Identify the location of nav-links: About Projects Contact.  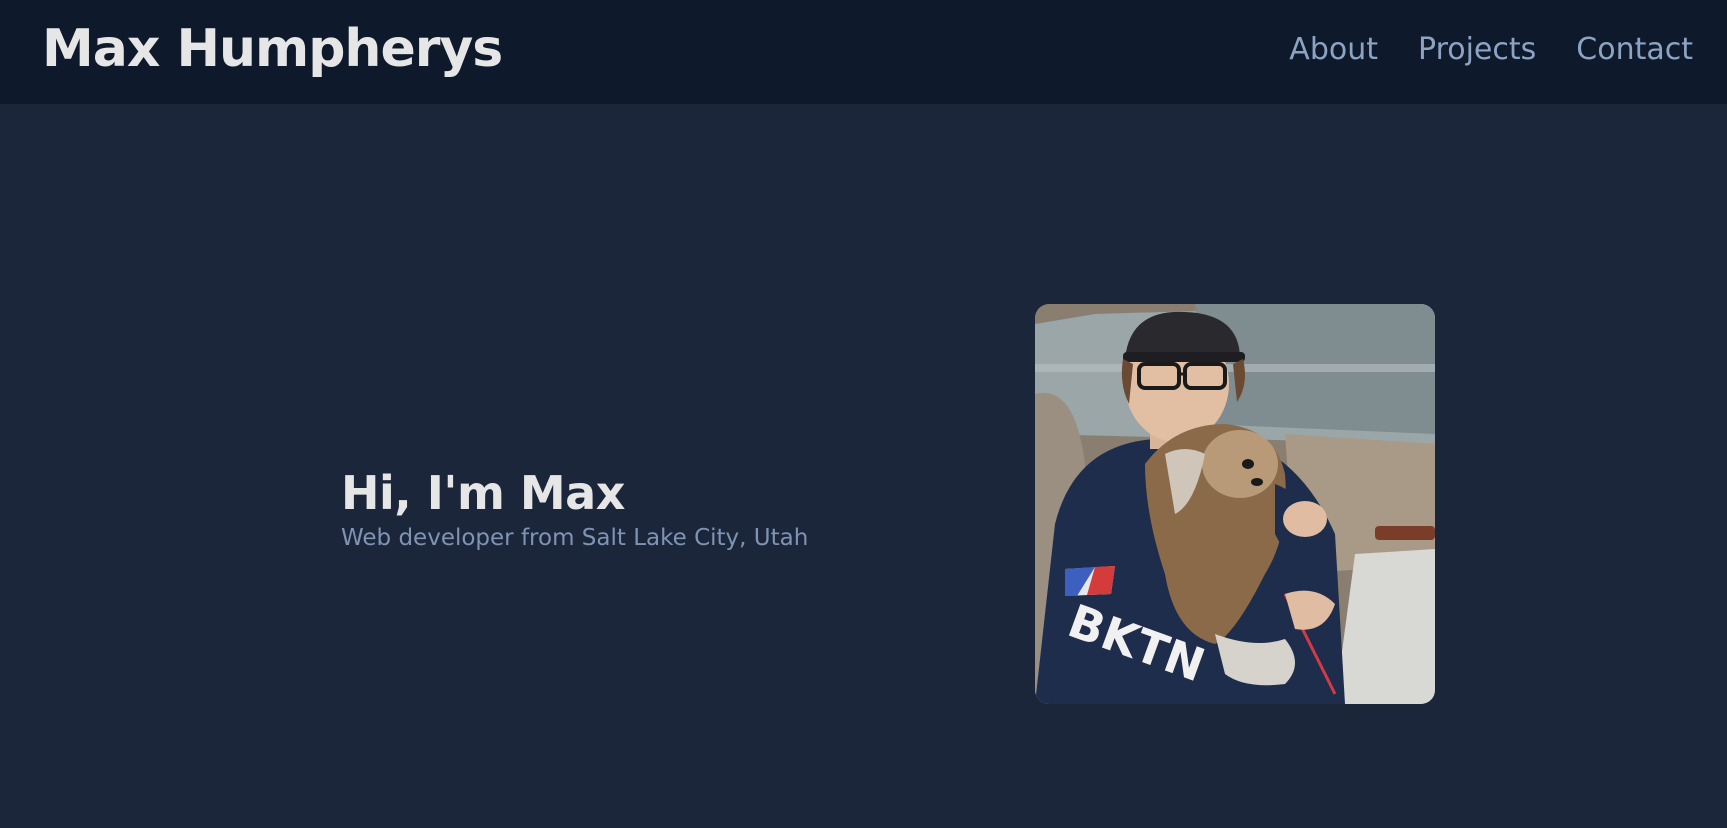
(1491, 49).